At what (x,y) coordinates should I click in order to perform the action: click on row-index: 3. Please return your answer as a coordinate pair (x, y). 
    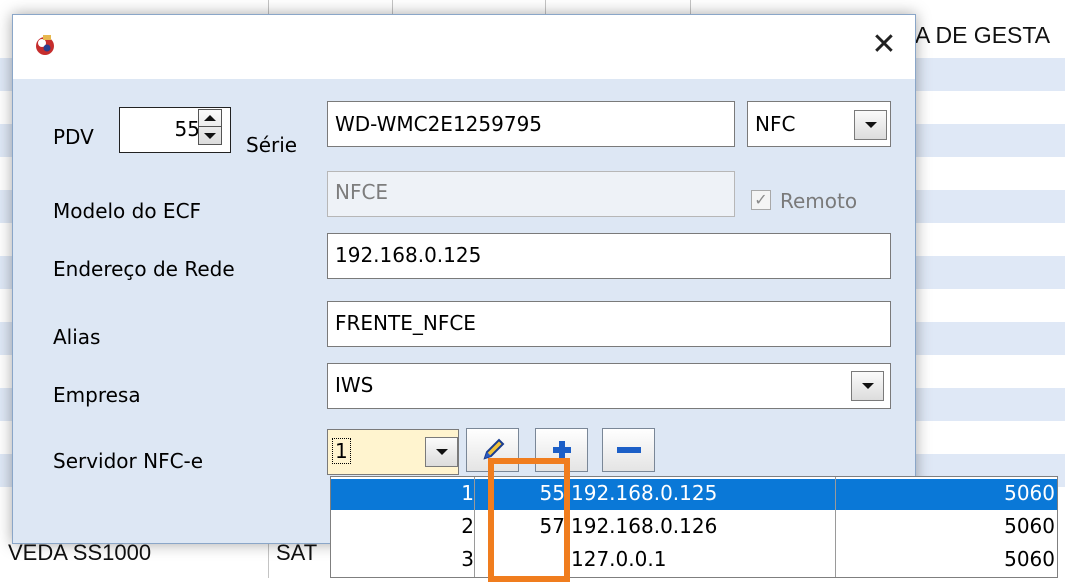
    Looking at the image, I should click on (467, 559).